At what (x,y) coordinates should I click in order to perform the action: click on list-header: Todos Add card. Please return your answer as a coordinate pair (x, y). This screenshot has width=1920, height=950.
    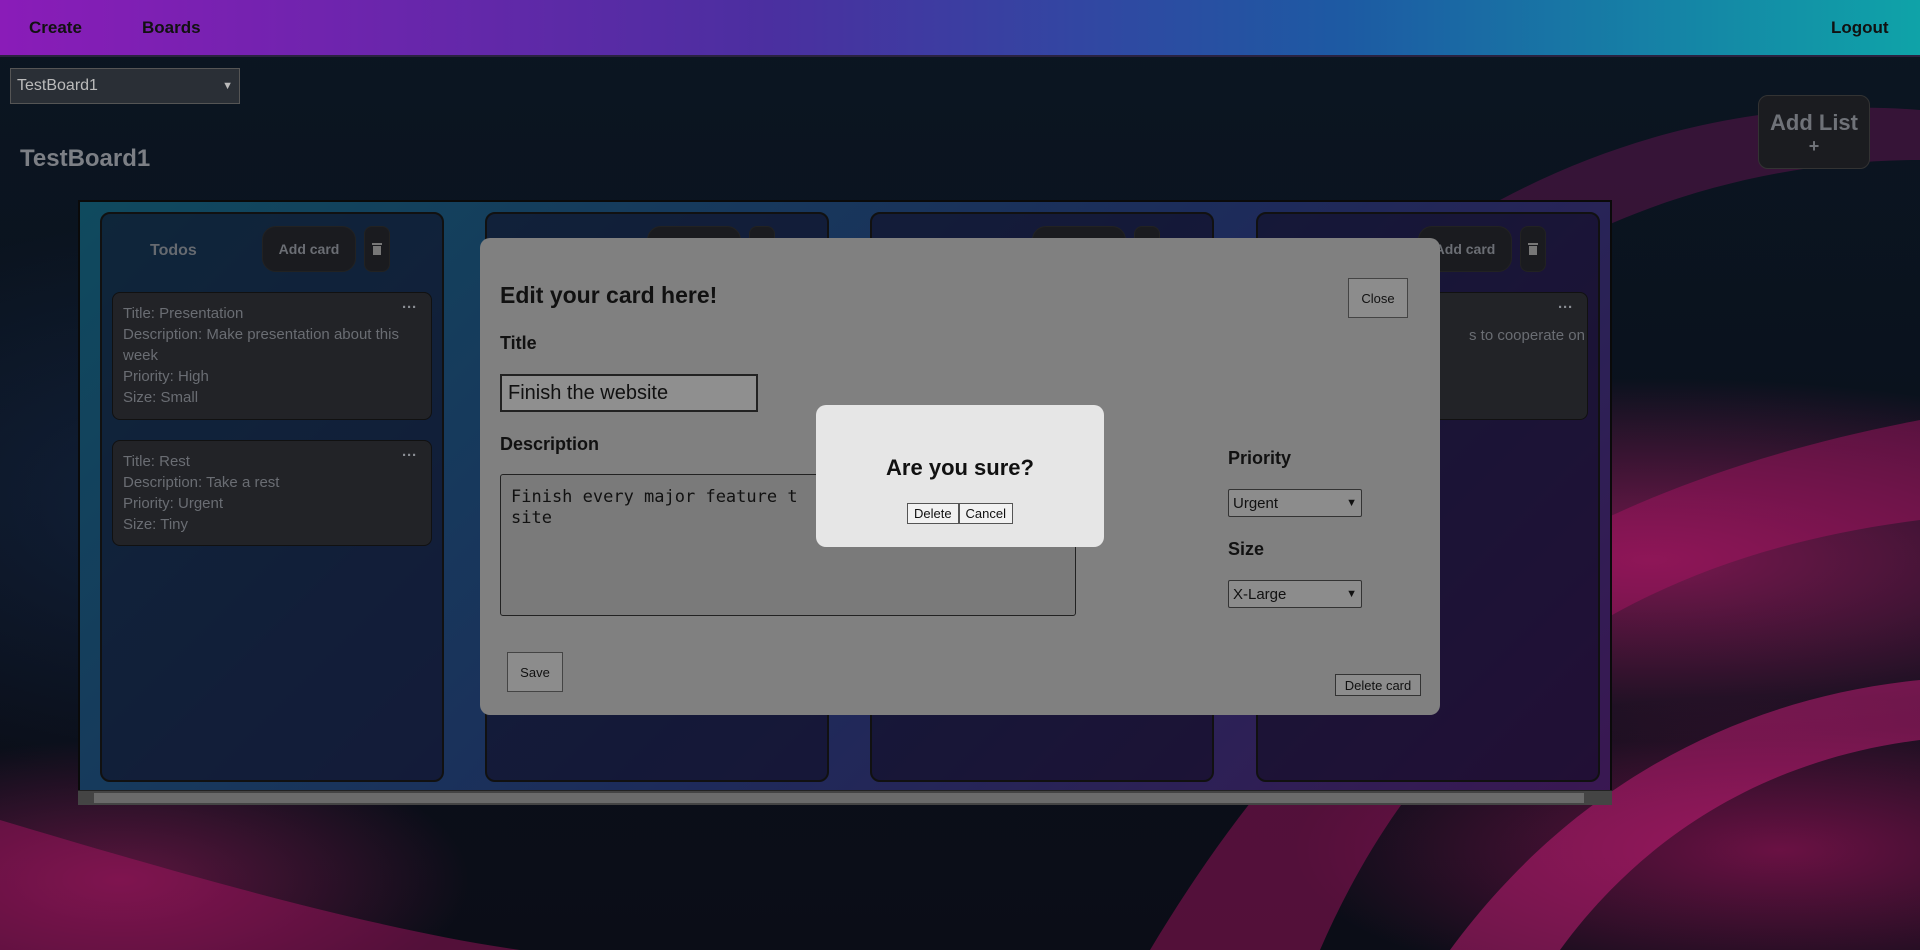
    Looking at the image, I should click on (272, 249).